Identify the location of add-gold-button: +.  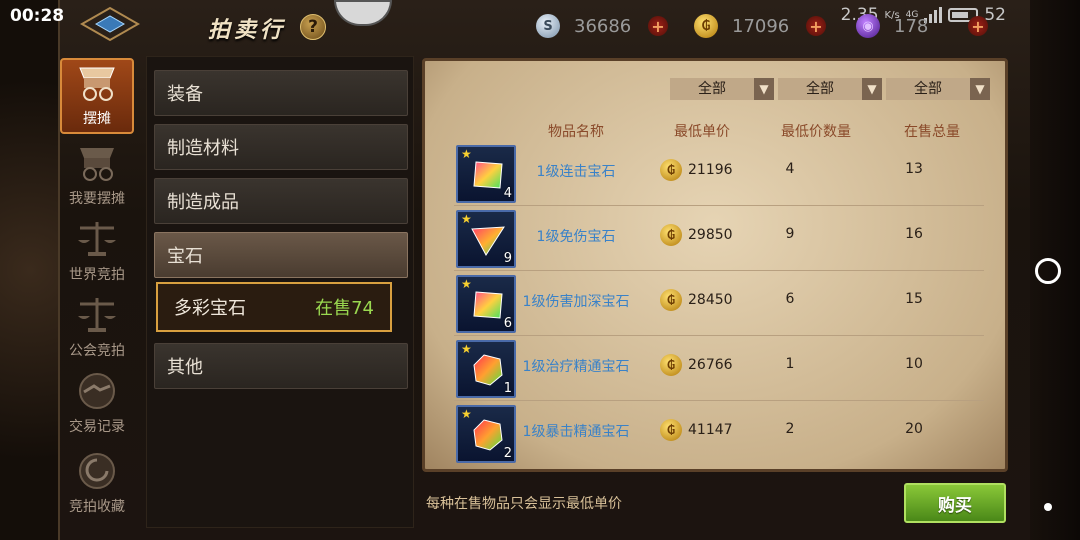
(816, 26).